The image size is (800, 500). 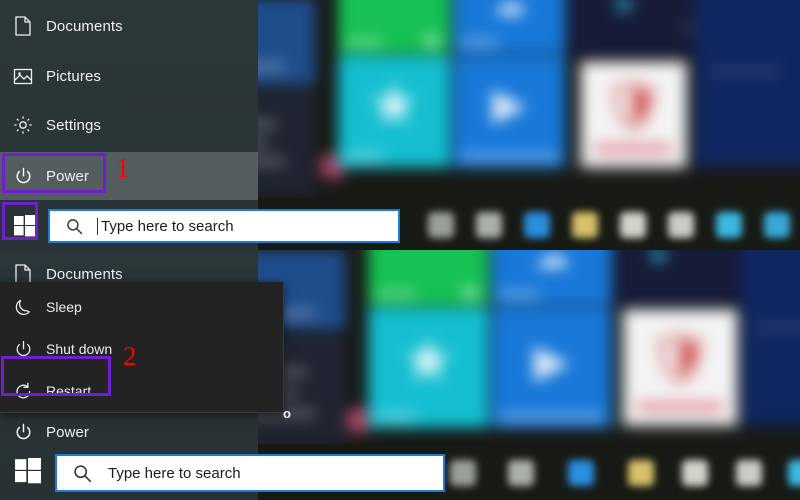 I want to click on pictures-icon, so click(x=23, y=76).